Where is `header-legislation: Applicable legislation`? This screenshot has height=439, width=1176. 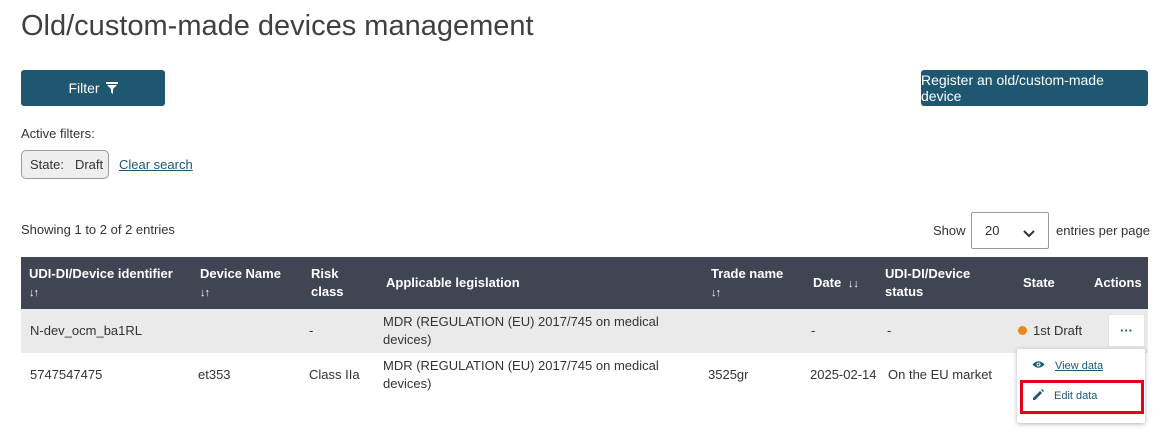 header-legislation: Applicable legislation is located at coordinates (453, 282).